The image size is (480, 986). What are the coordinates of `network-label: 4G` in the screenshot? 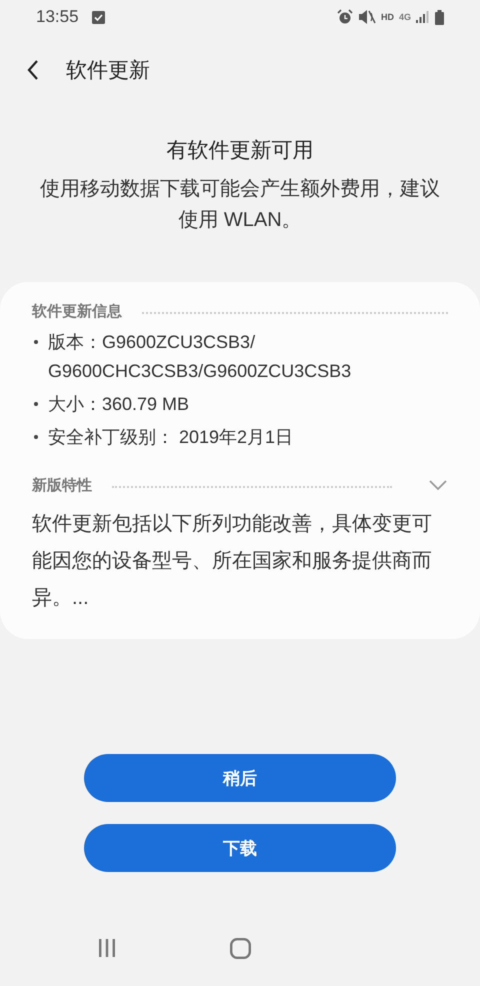 It's located at (404, 17).